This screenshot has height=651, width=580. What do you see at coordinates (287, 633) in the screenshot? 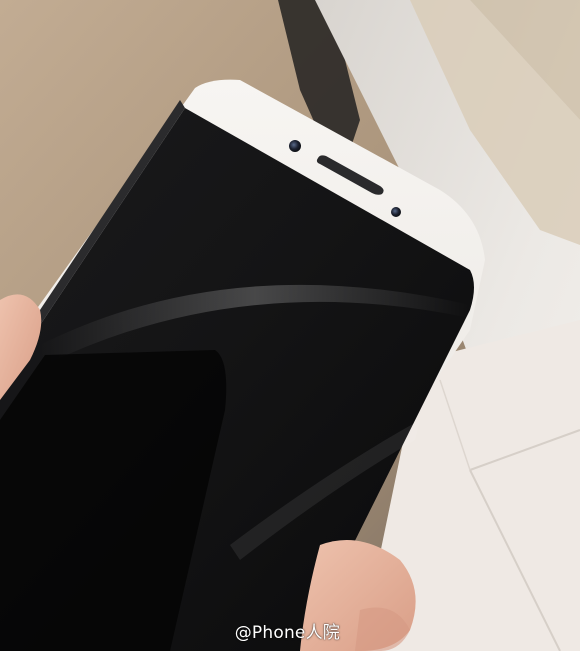
I see `watermark-text: @Phone人院` at bounding box center [287, 633].